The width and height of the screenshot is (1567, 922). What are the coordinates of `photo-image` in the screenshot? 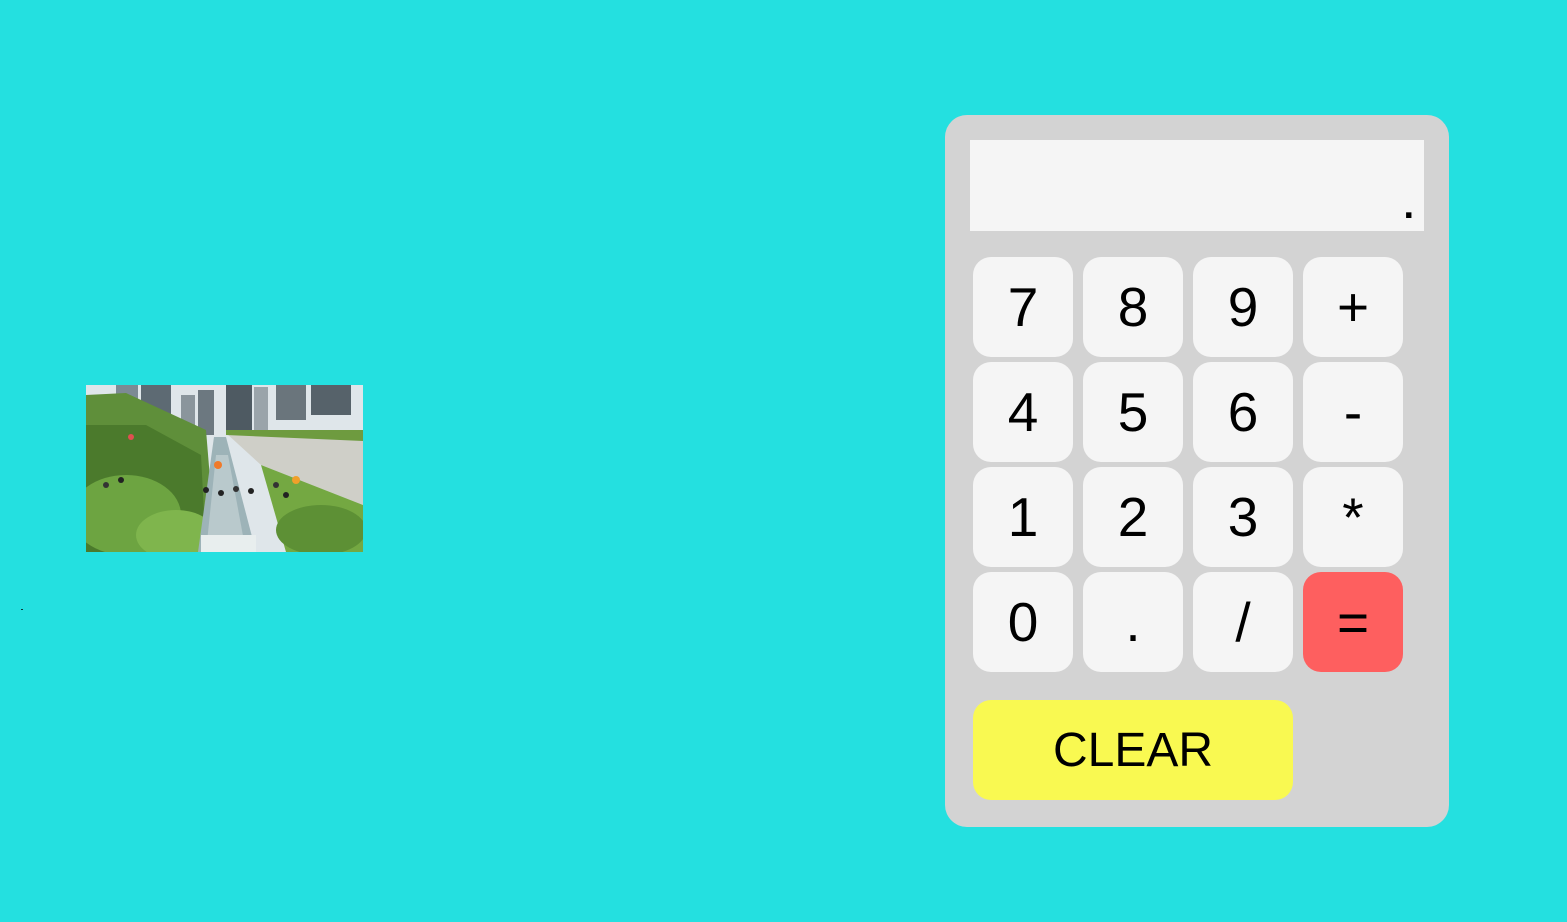 It's located at (224, 468).